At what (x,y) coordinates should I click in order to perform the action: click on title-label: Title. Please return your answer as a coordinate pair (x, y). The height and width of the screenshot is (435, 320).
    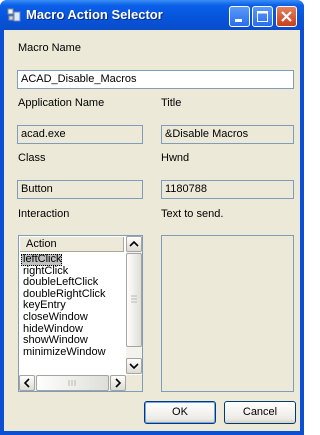
    Looking at the image, I should click on (171, 103).